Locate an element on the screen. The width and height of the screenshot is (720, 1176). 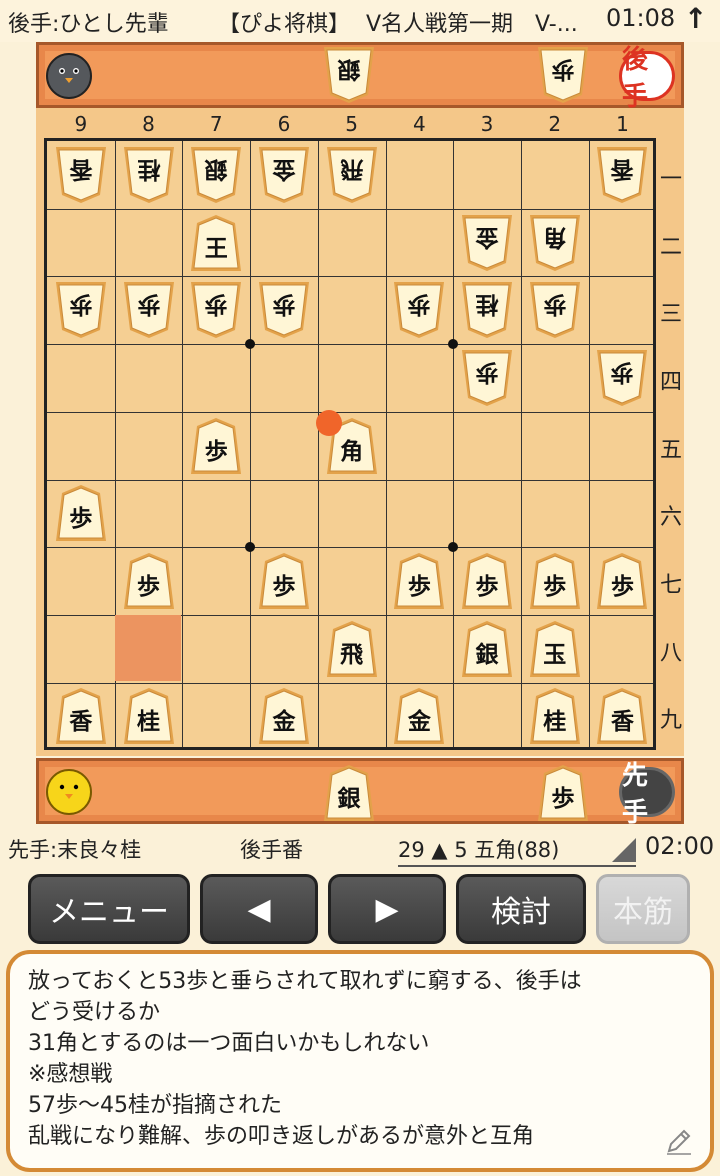
mainline-button: 本筋 is located at coordinates (643, 909).